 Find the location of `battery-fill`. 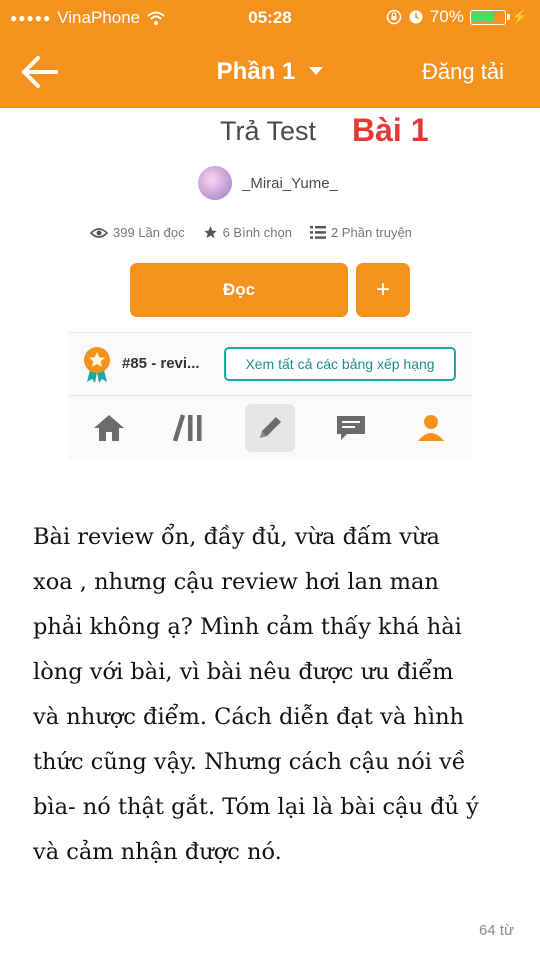

battery-fill is located at coordinates (483, 17).